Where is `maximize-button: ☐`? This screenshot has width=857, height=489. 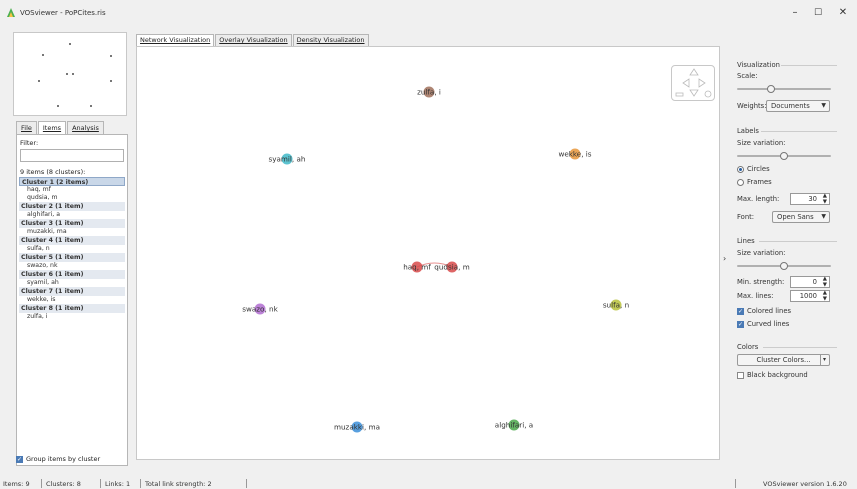
maximize-button: ☐ is located at coordinates (818, 13).